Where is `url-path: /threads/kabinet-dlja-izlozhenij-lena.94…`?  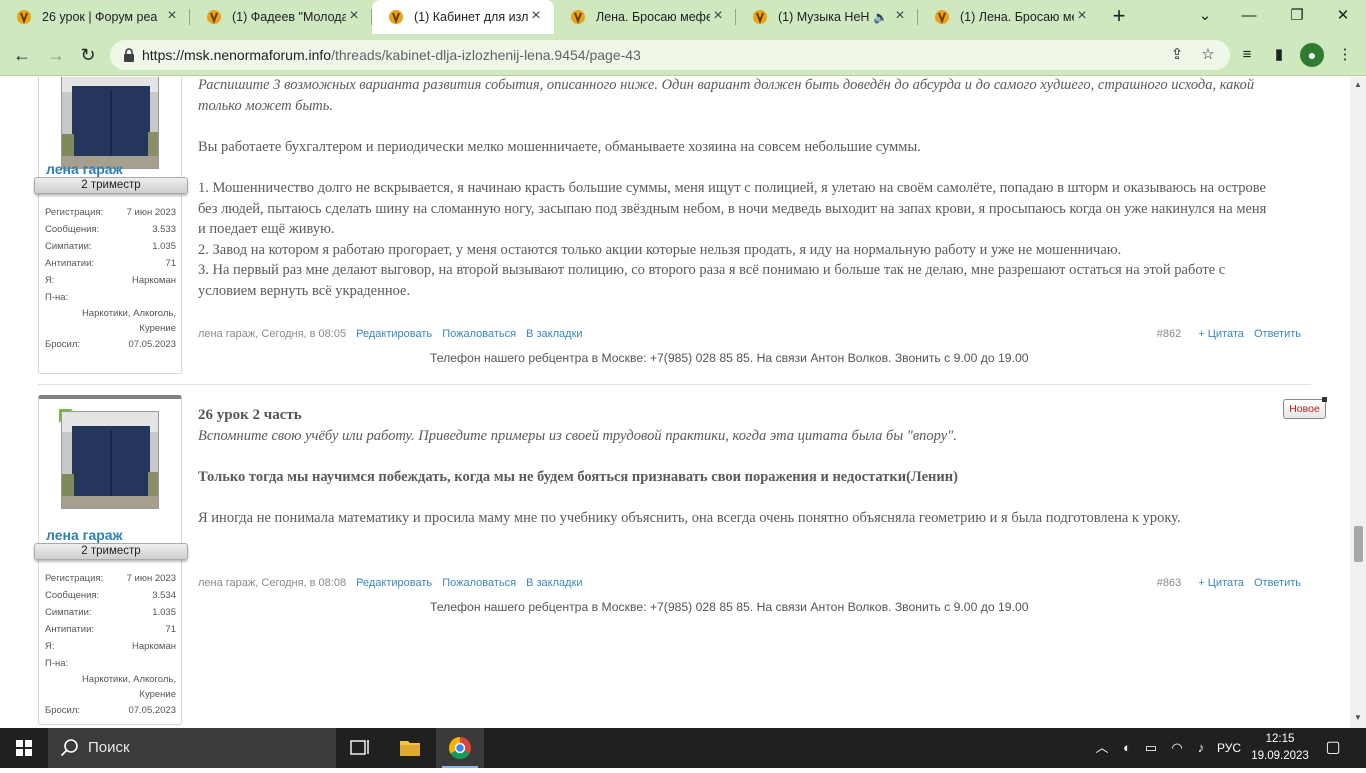 url-path: /threads/kabinet-dlja-izlozhenij-lena.94… is located at coordinates (486, 55).